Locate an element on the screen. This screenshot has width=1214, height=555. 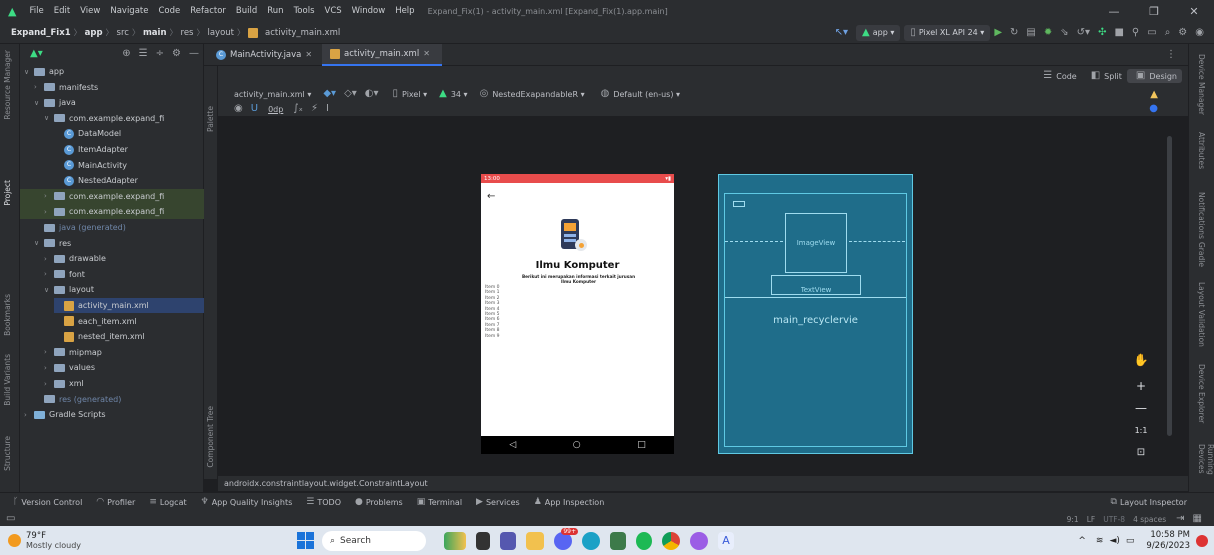
menu-navigate: Navigate is located at coordinates (129, 11).